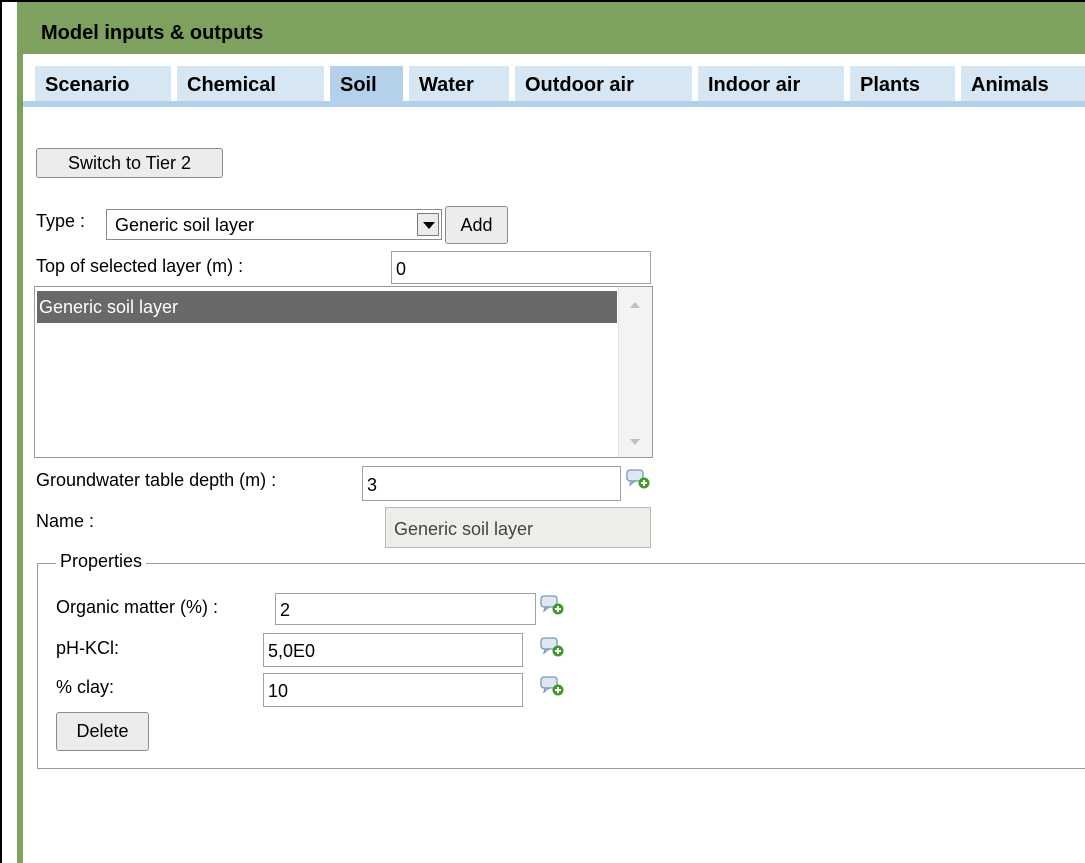 The width and height of the screenshot is (1085, 863). Describe the element at coordinates (20, 458) in the screenshot. I see `panel-left-border` at that location.